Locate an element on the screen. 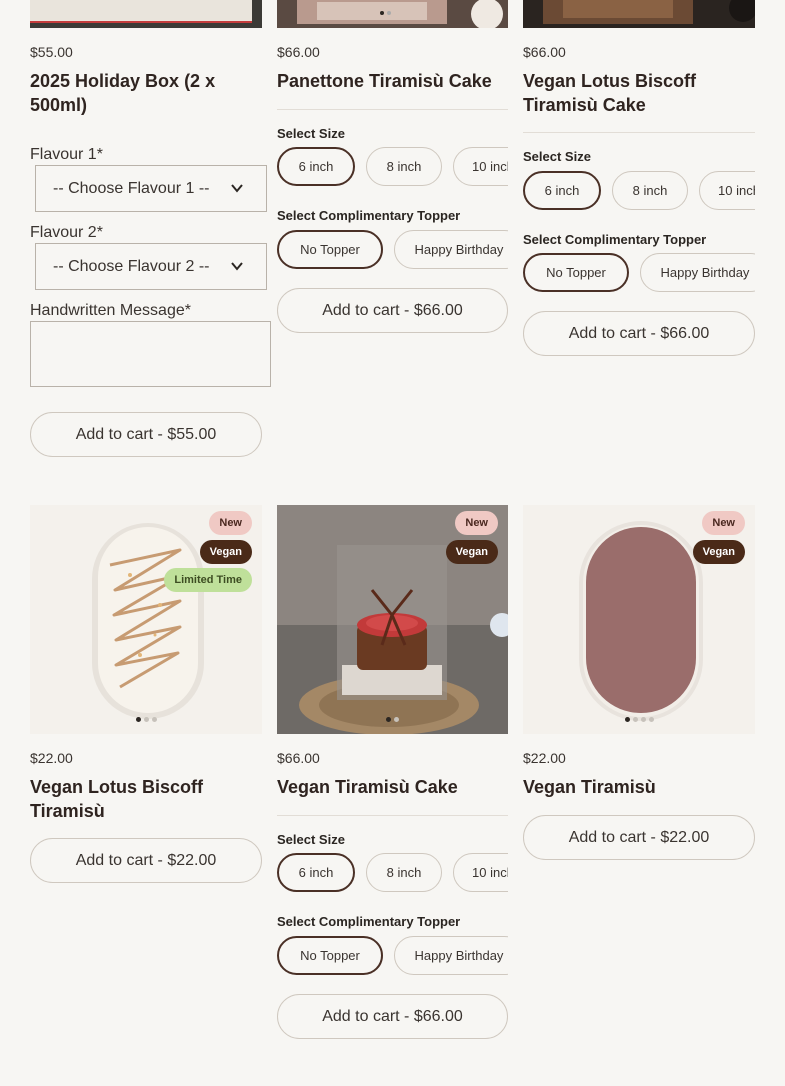 This screenshot has width=785, height=1086. product-image-vegan-tiramisu: New Vegan is located at coordinates (639, 619).